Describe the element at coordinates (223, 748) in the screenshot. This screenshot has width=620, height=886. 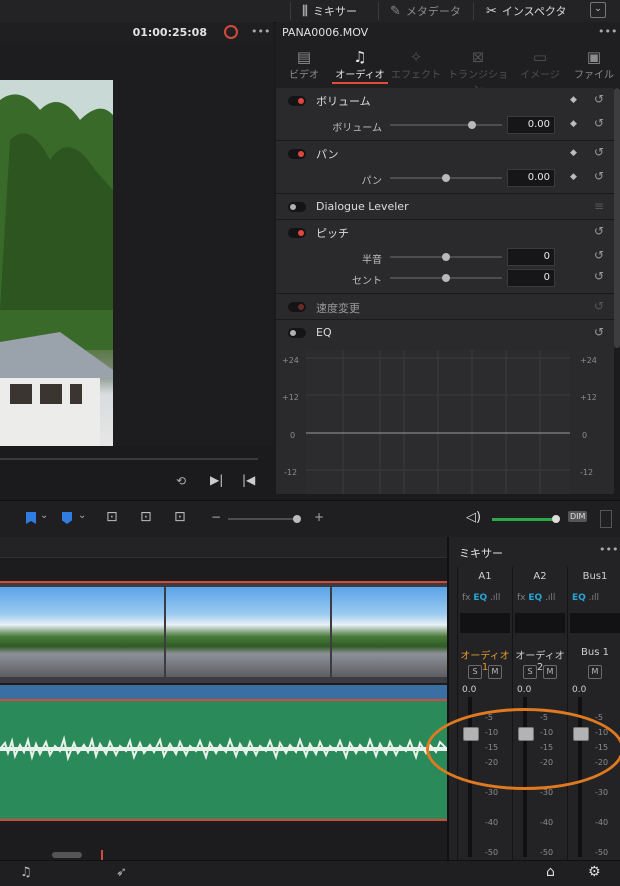
I see `audio-waveform` at that location.